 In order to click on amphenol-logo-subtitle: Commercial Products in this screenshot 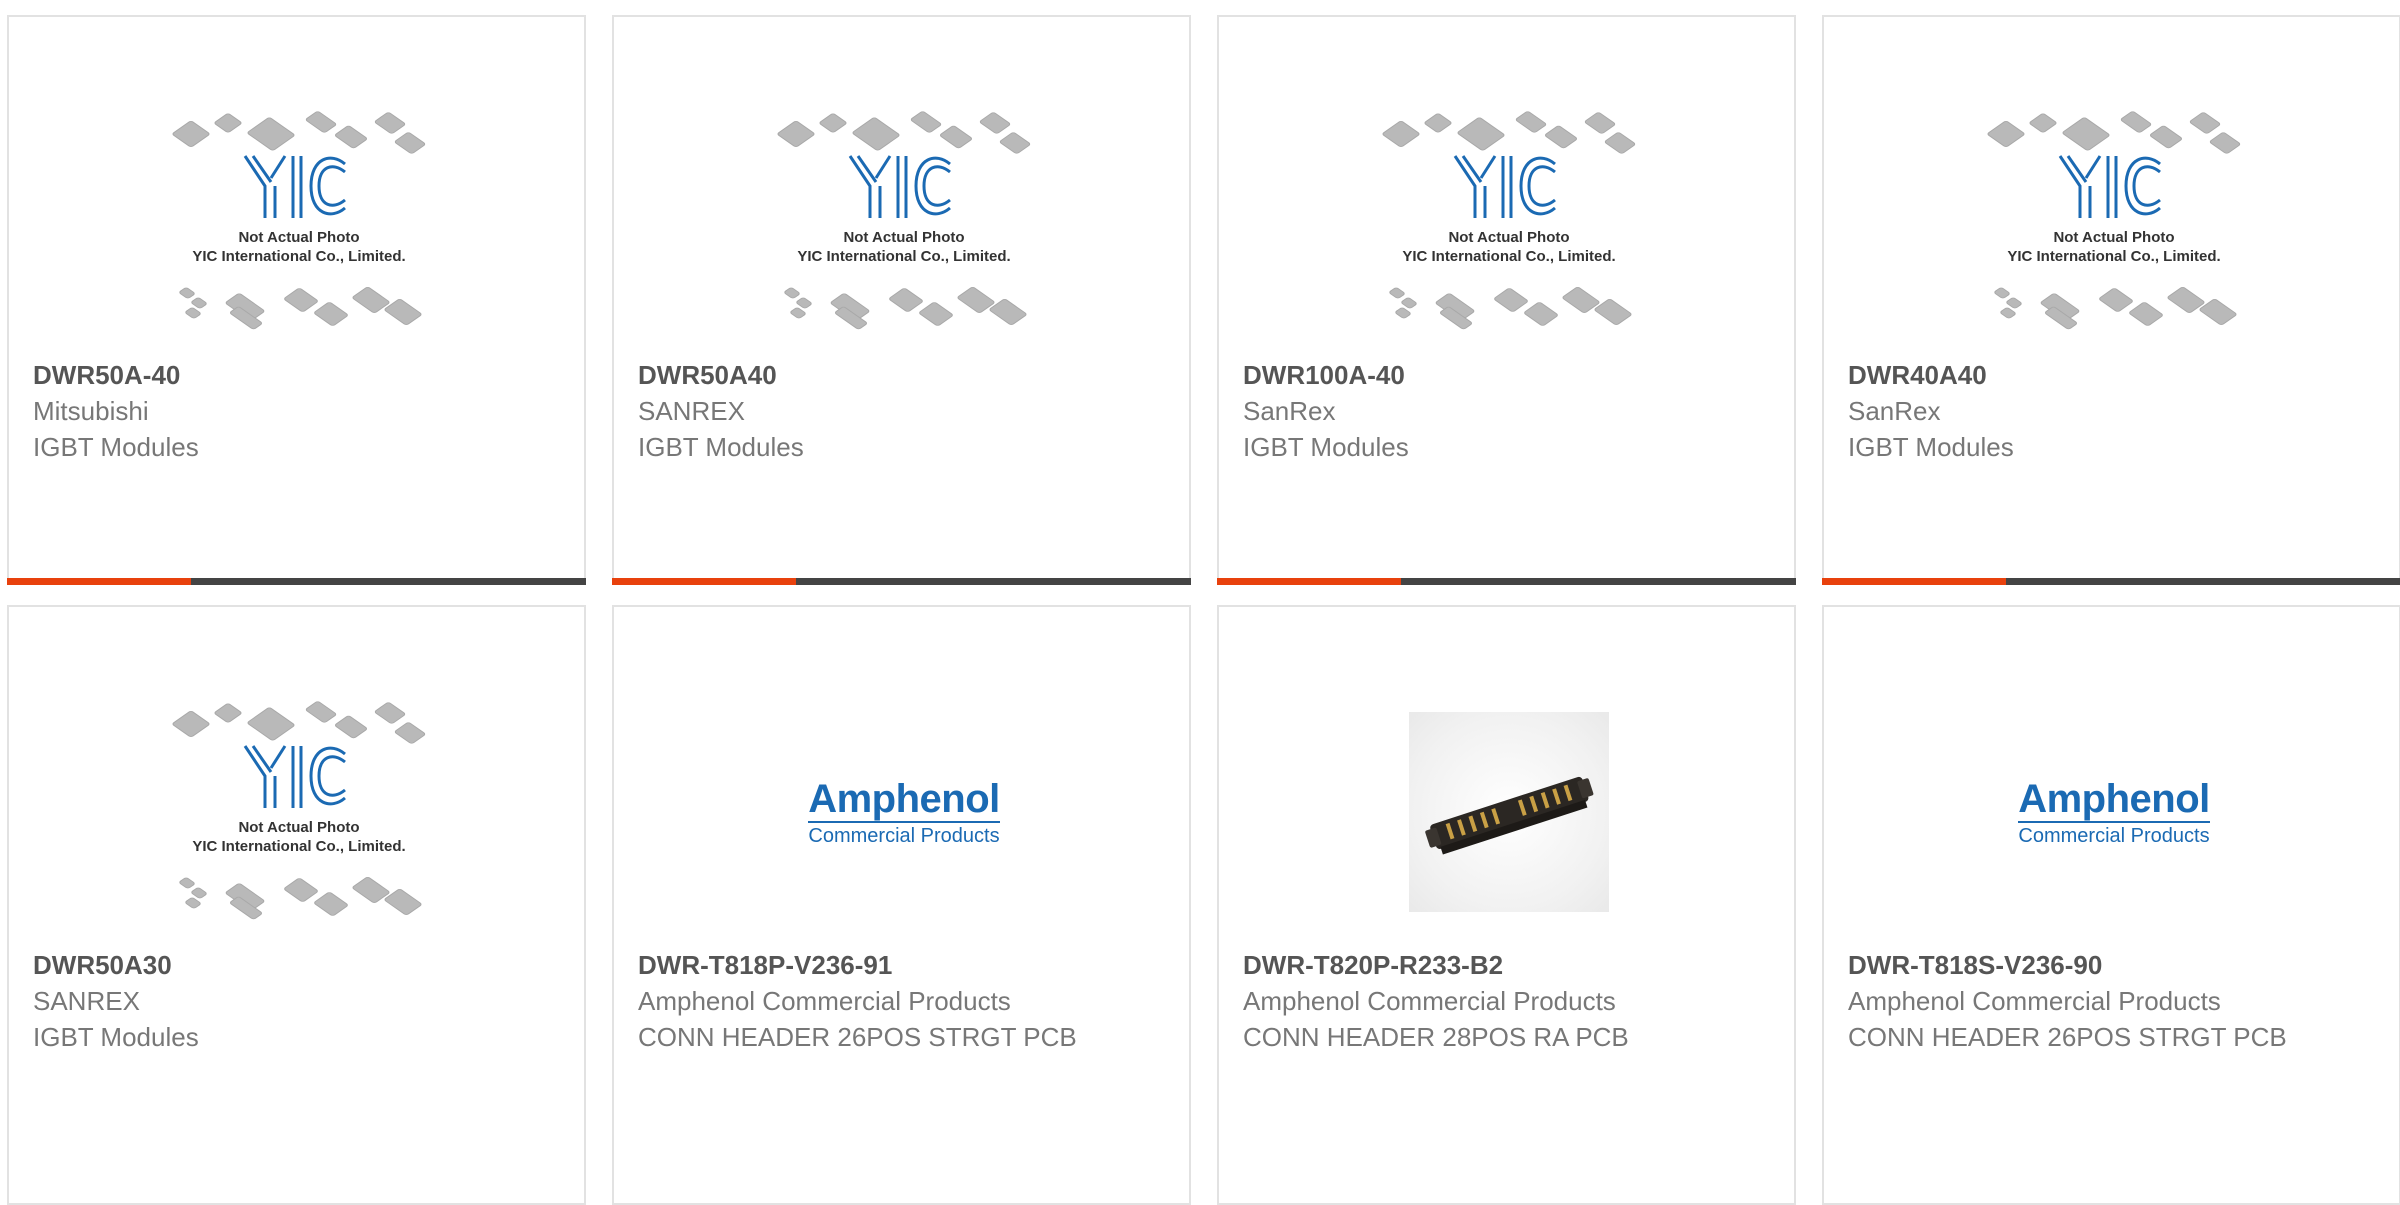, I will do `click(2114, 834)`.